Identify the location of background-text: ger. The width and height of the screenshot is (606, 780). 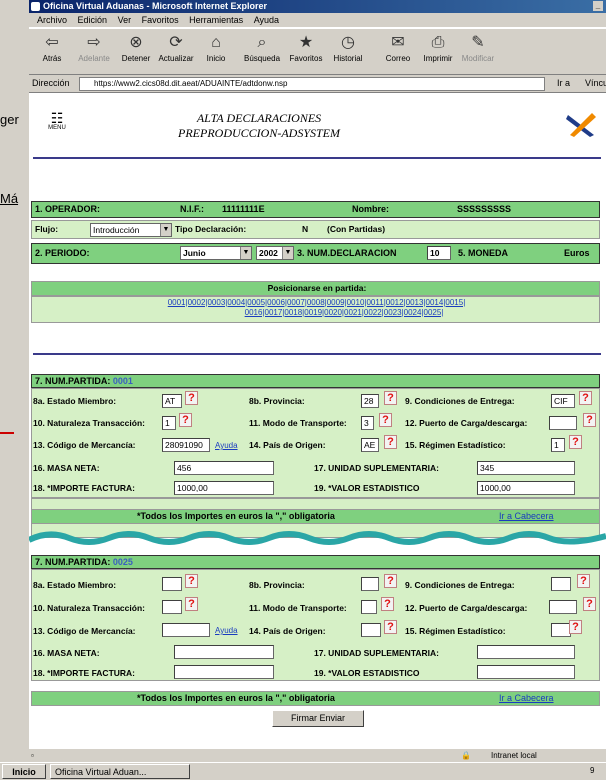
(9, 119).